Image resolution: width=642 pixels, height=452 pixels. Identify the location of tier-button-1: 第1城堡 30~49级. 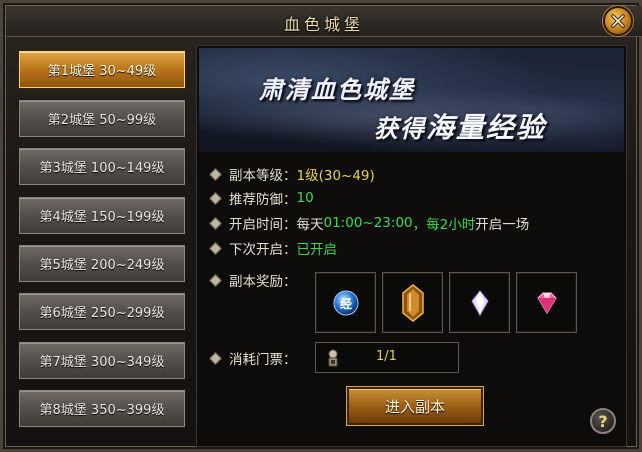
(102, 69).